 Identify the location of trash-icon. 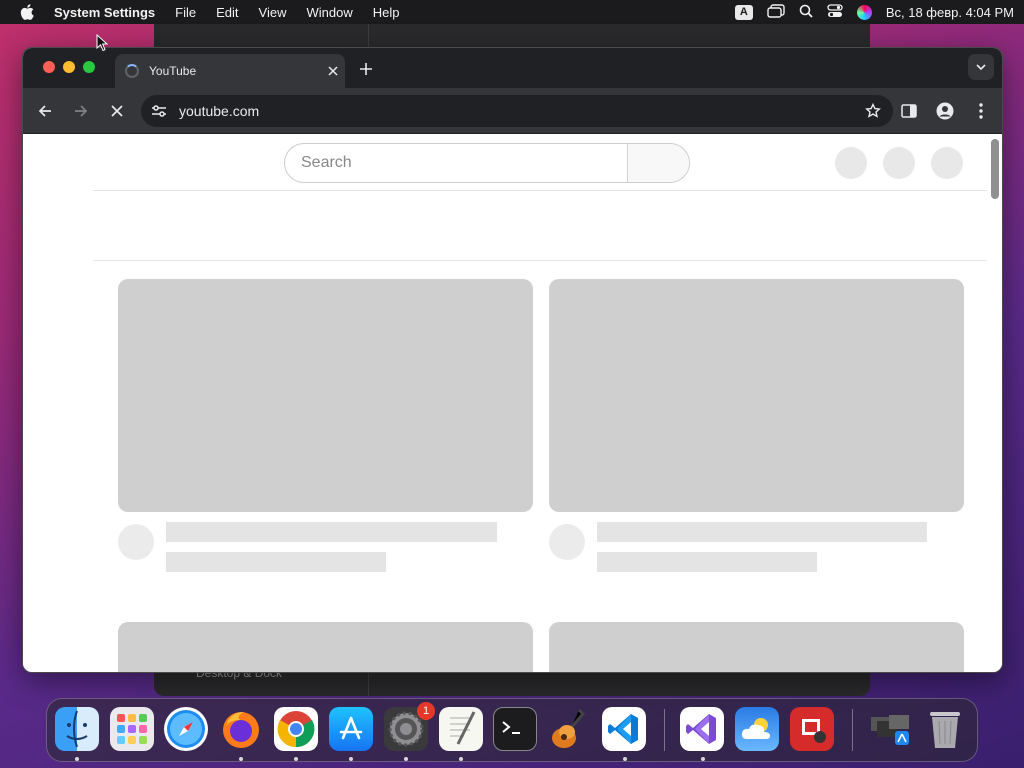
(945, 729).